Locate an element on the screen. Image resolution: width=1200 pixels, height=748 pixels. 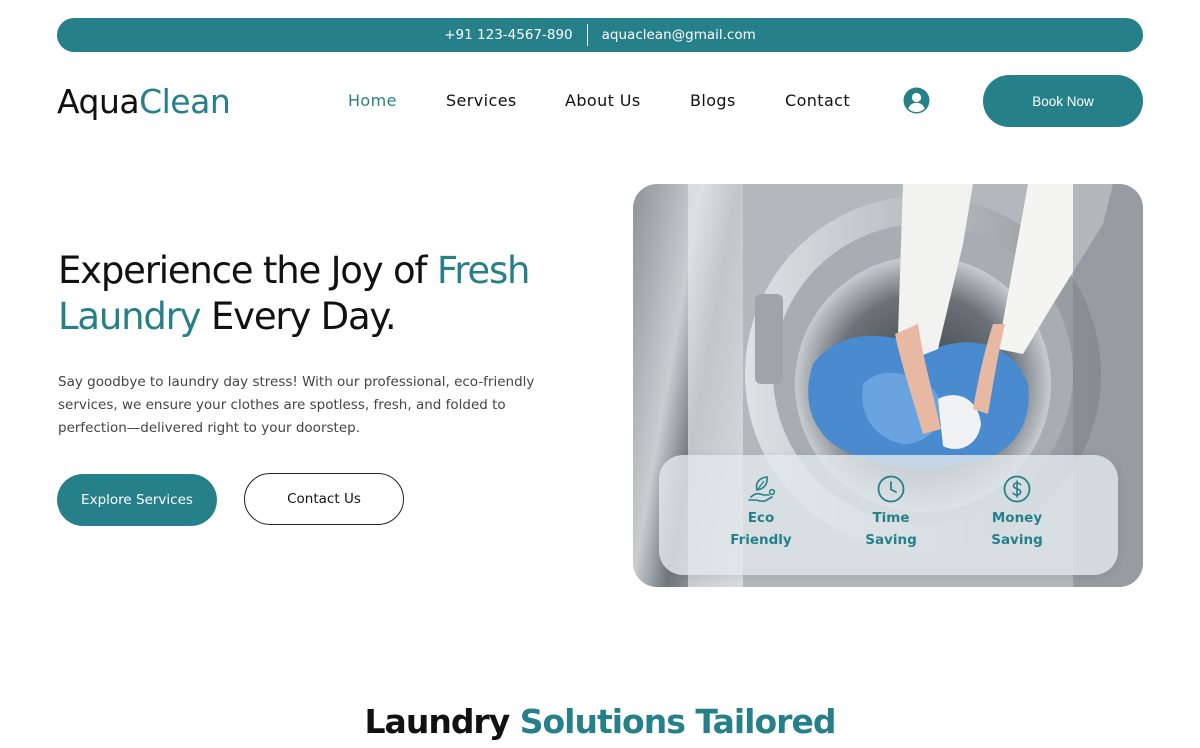
contact-topbar: +91 123-4567-890 aquaclean@gmail.com is located at coordinates (600, 35).